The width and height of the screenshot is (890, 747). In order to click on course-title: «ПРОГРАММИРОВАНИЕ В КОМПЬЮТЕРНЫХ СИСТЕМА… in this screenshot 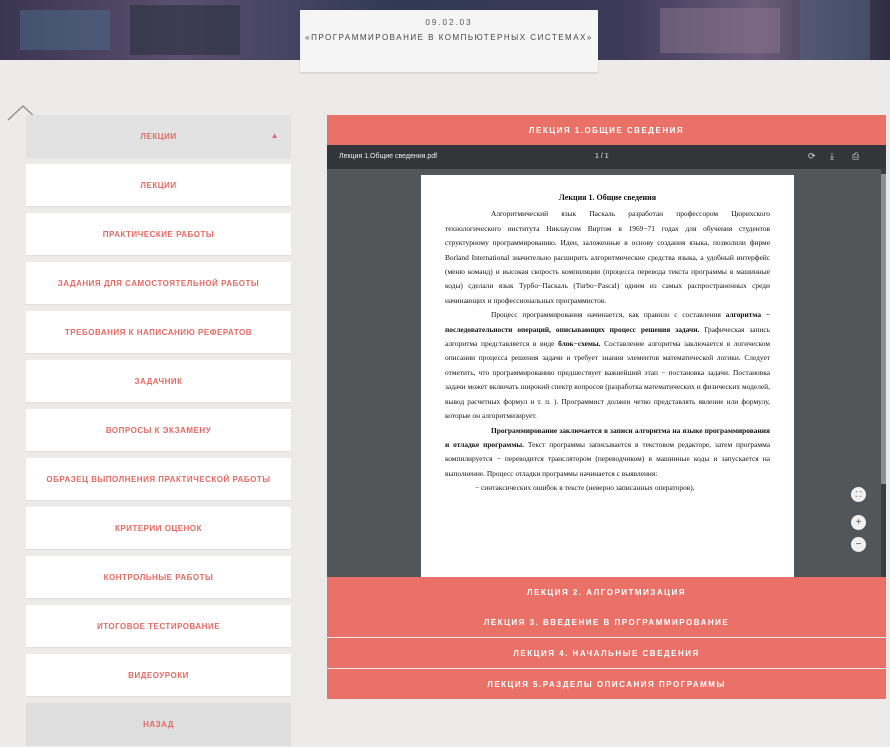, I will do `click(449, 37)`.